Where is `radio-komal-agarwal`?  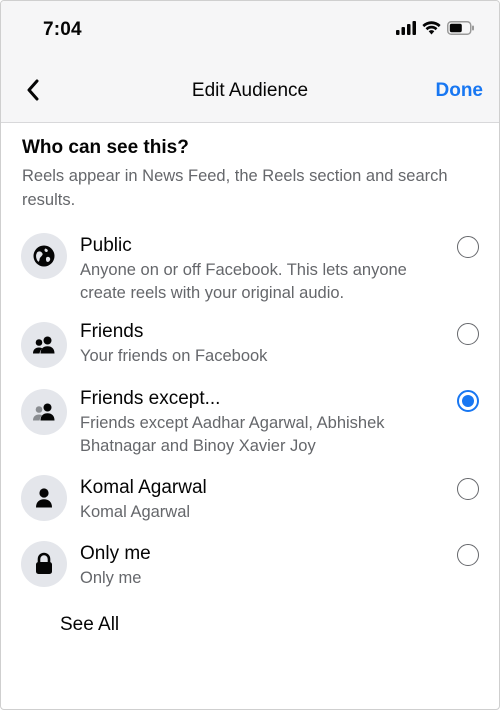 radio-komal-agarwal is located at coordinates (468, 489).